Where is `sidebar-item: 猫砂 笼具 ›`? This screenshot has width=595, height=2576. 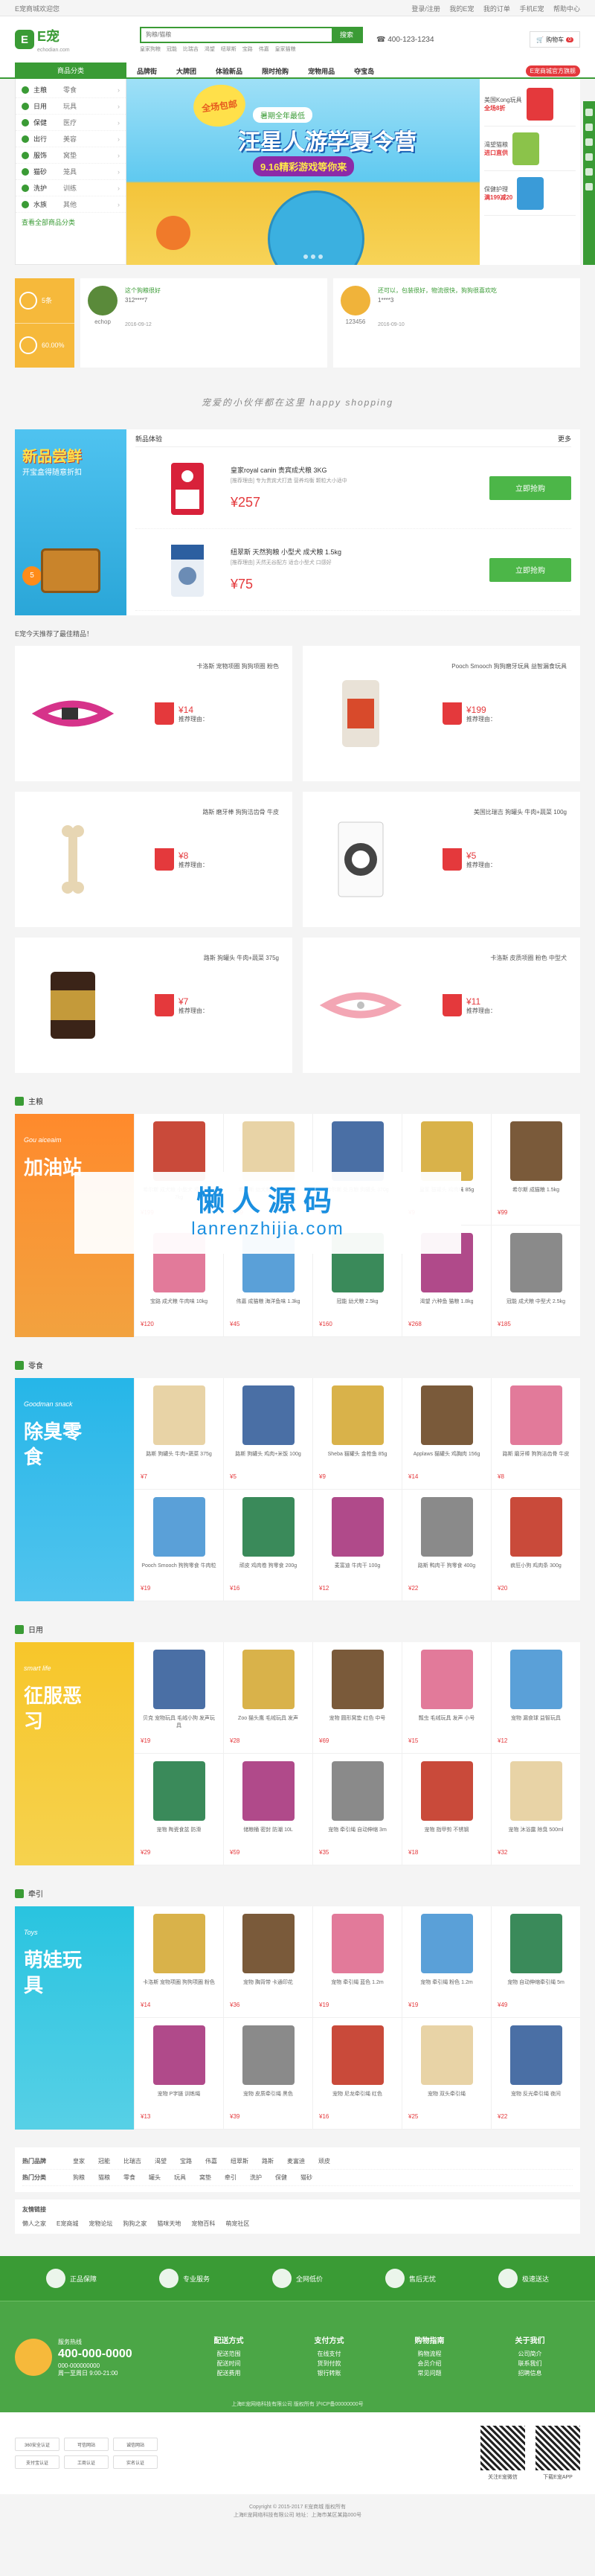
sidebar-item: 猫砂 笼具 › is located at coordinates (71, 172).